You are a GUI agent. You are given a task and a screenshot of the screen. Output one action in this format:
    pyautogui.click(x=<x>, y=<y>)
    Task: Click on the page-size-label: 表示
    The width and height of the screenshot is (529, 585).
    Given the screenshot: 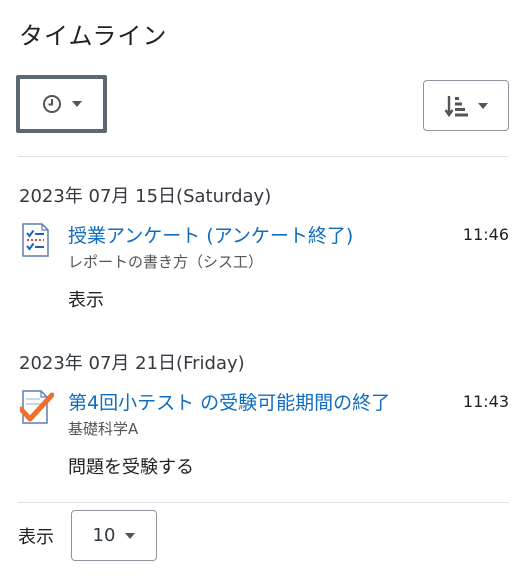 What is the action you would take?
    pyautogui.click(x=36, y=537)
    